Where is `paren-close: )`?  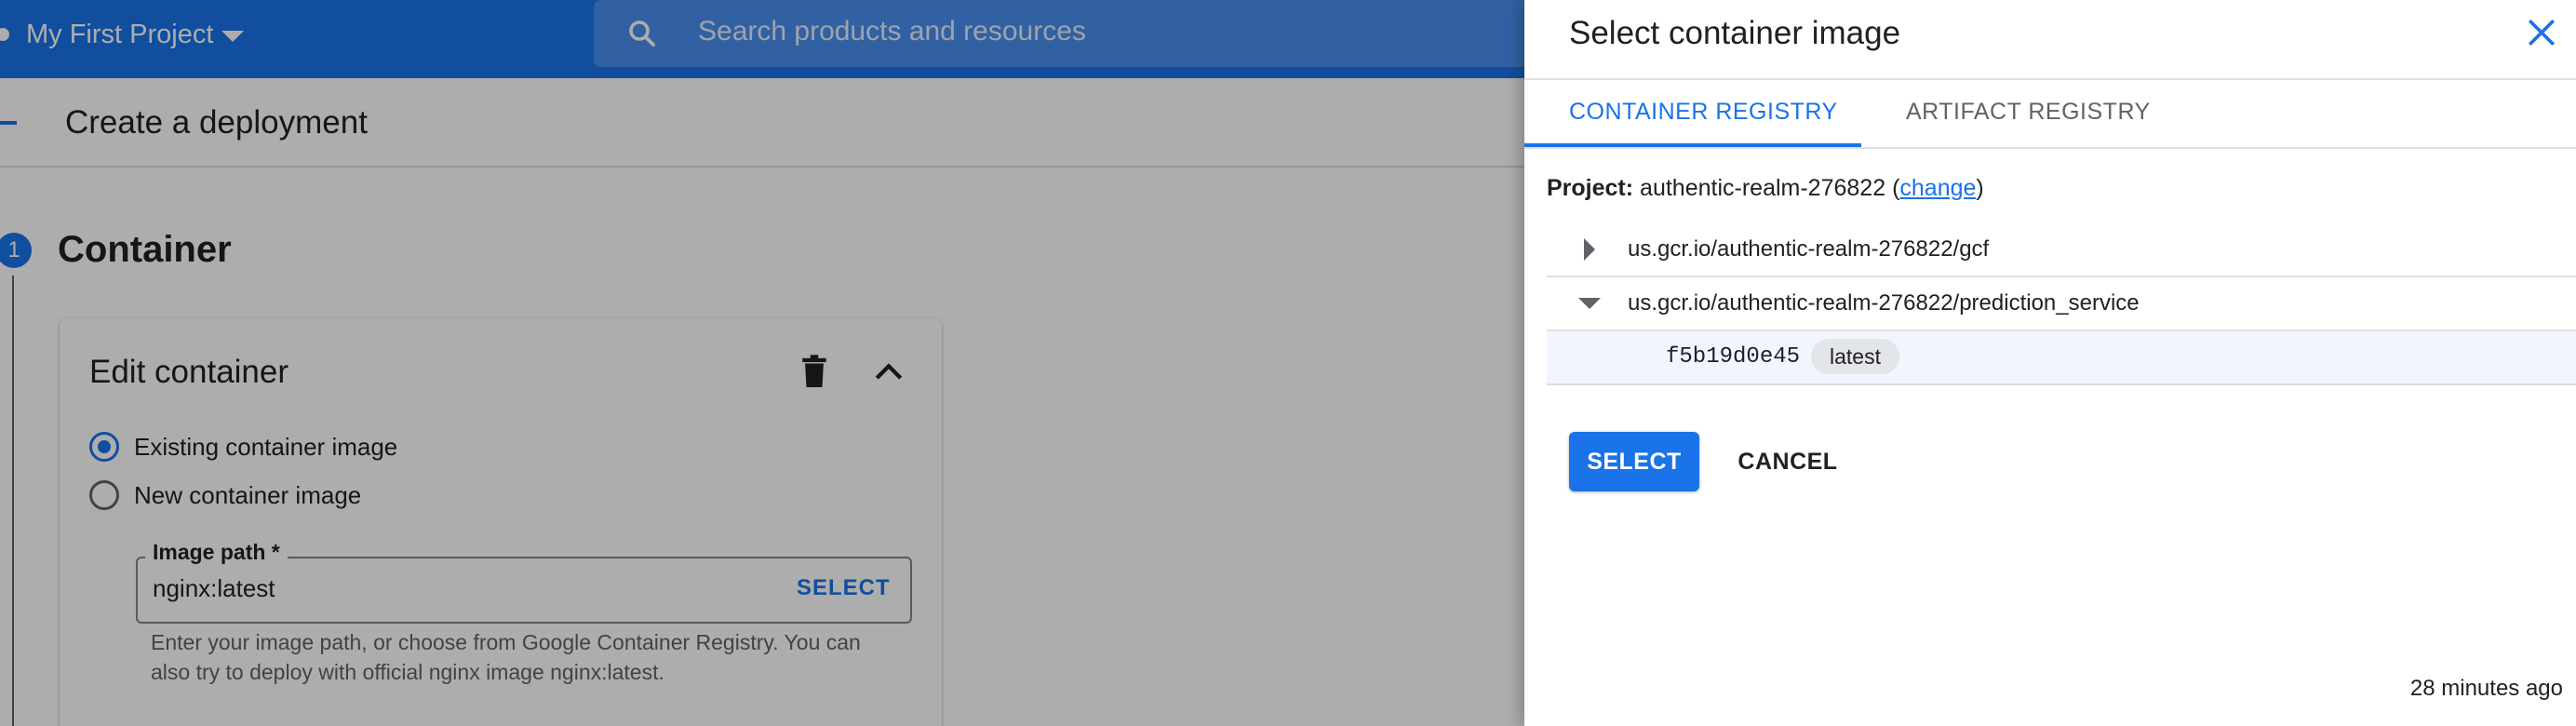 paren-close: ) is located at coordinates (1980, 188).